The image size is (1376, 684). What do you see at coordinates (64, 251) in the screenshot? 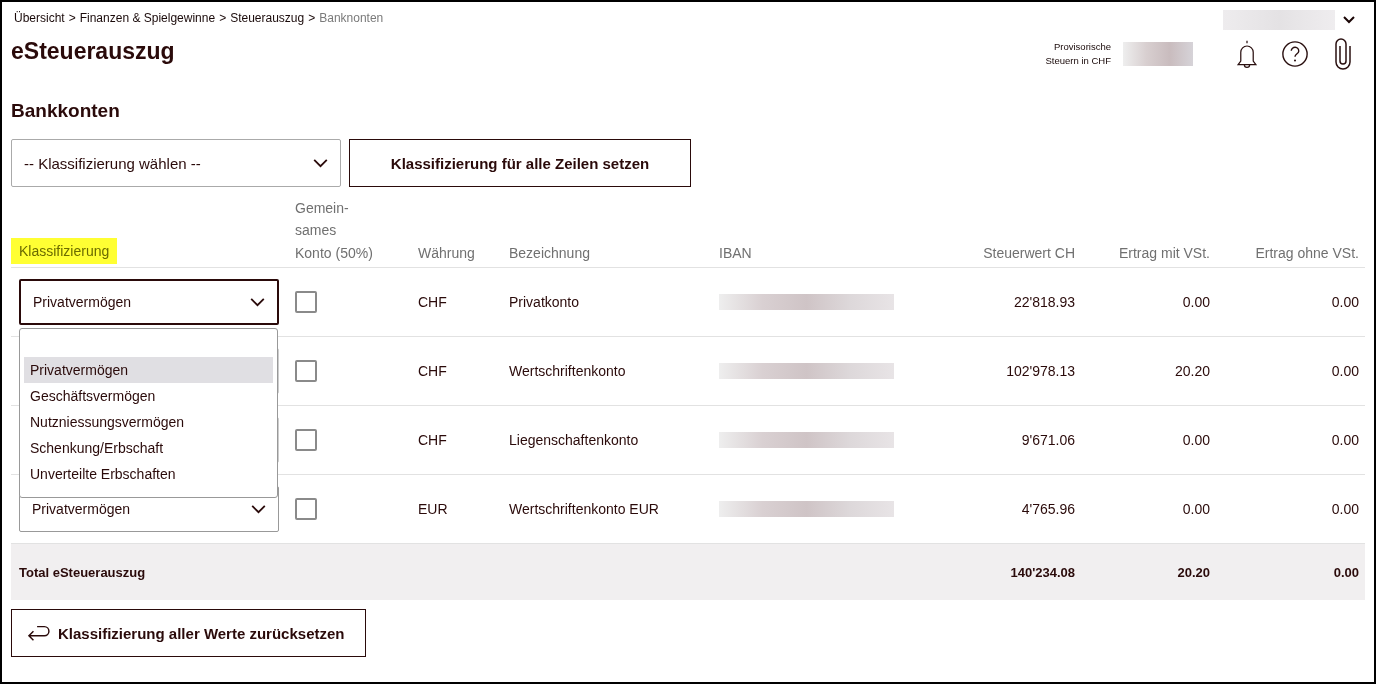
I see `column-header: Klassifizierung` at bounding box center [64, 251].